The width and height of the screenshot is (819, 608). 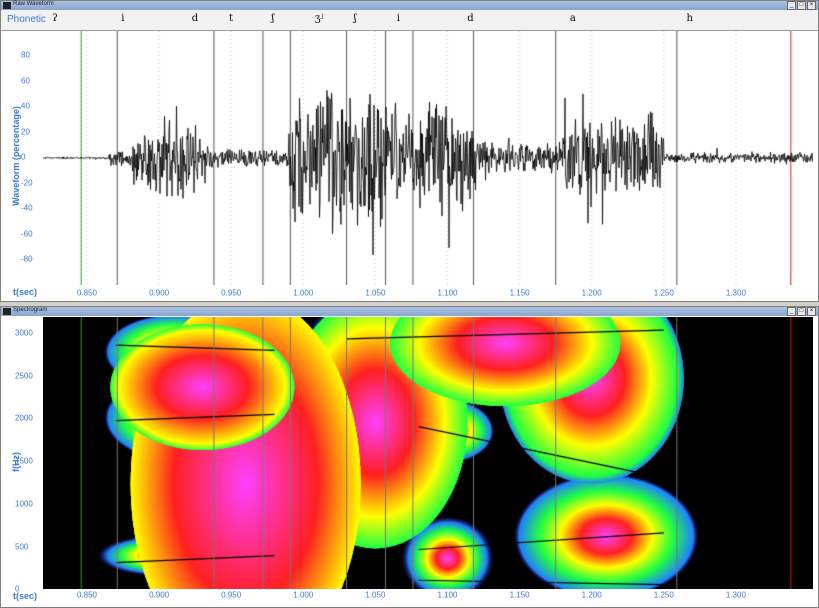 What do you see at coordinates (572, 18) in the screenshot?
I see `phone-segment: a` at bounding box center [572, 18].